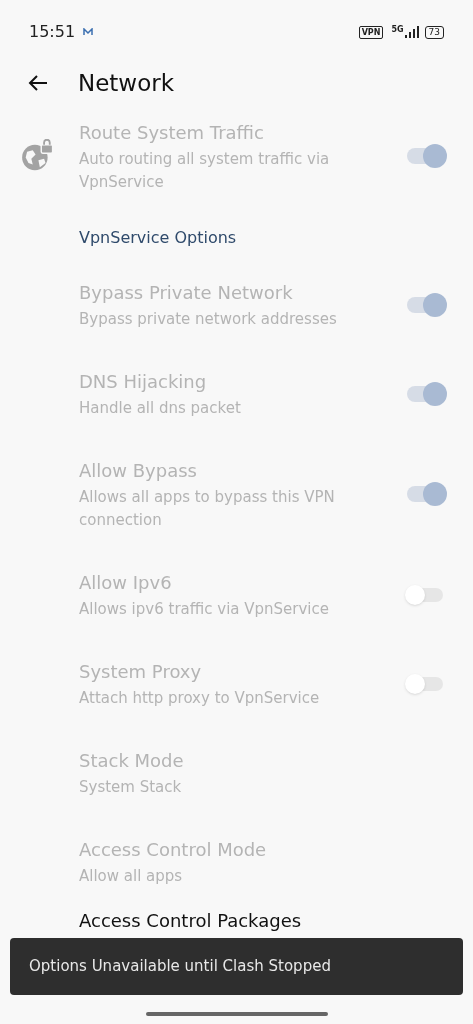 Image resolution: width=473 pixels, height=1024 pixels. Describe the element at coordinates (126, 583) in the screenshot. I see `item-title: Allow Ipv6` at that location.